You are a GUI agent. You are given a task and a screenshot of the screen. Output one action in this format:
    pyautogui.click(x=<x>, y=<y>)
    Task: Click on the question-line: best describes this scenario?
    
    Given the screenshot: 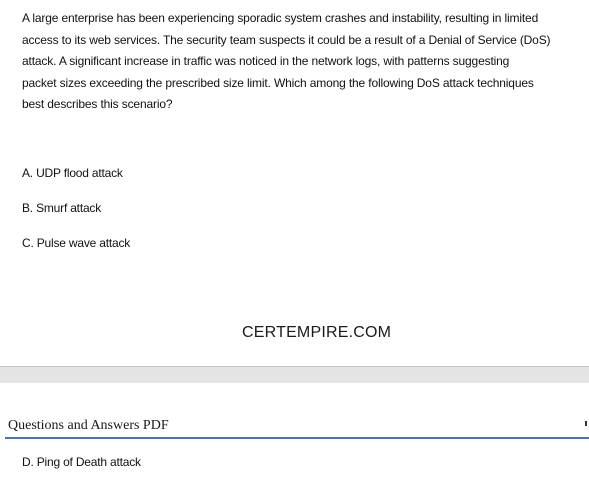 What is the action you would take?
    pyautogui.click(x=97, y=104)
    